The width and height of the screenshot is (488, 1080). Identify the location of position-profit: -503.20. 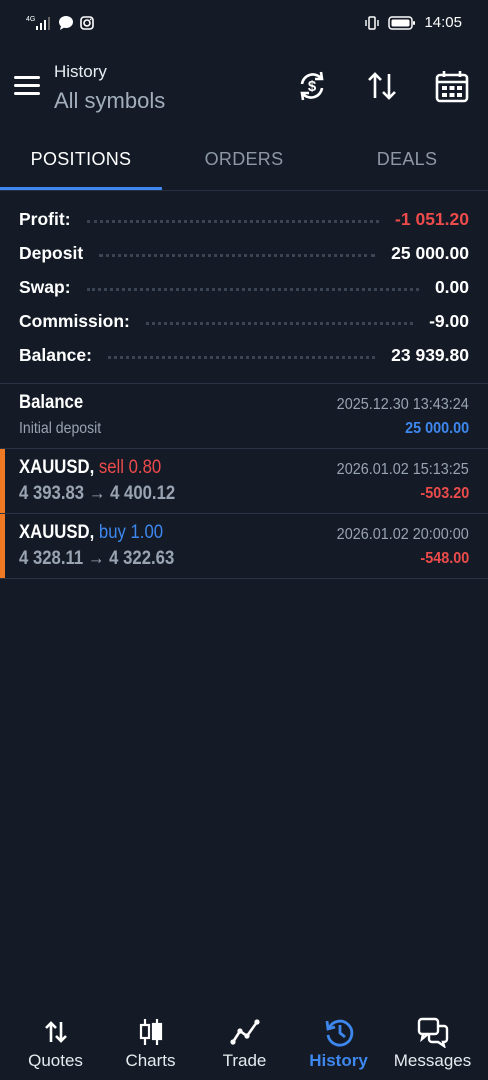
(444, 493).